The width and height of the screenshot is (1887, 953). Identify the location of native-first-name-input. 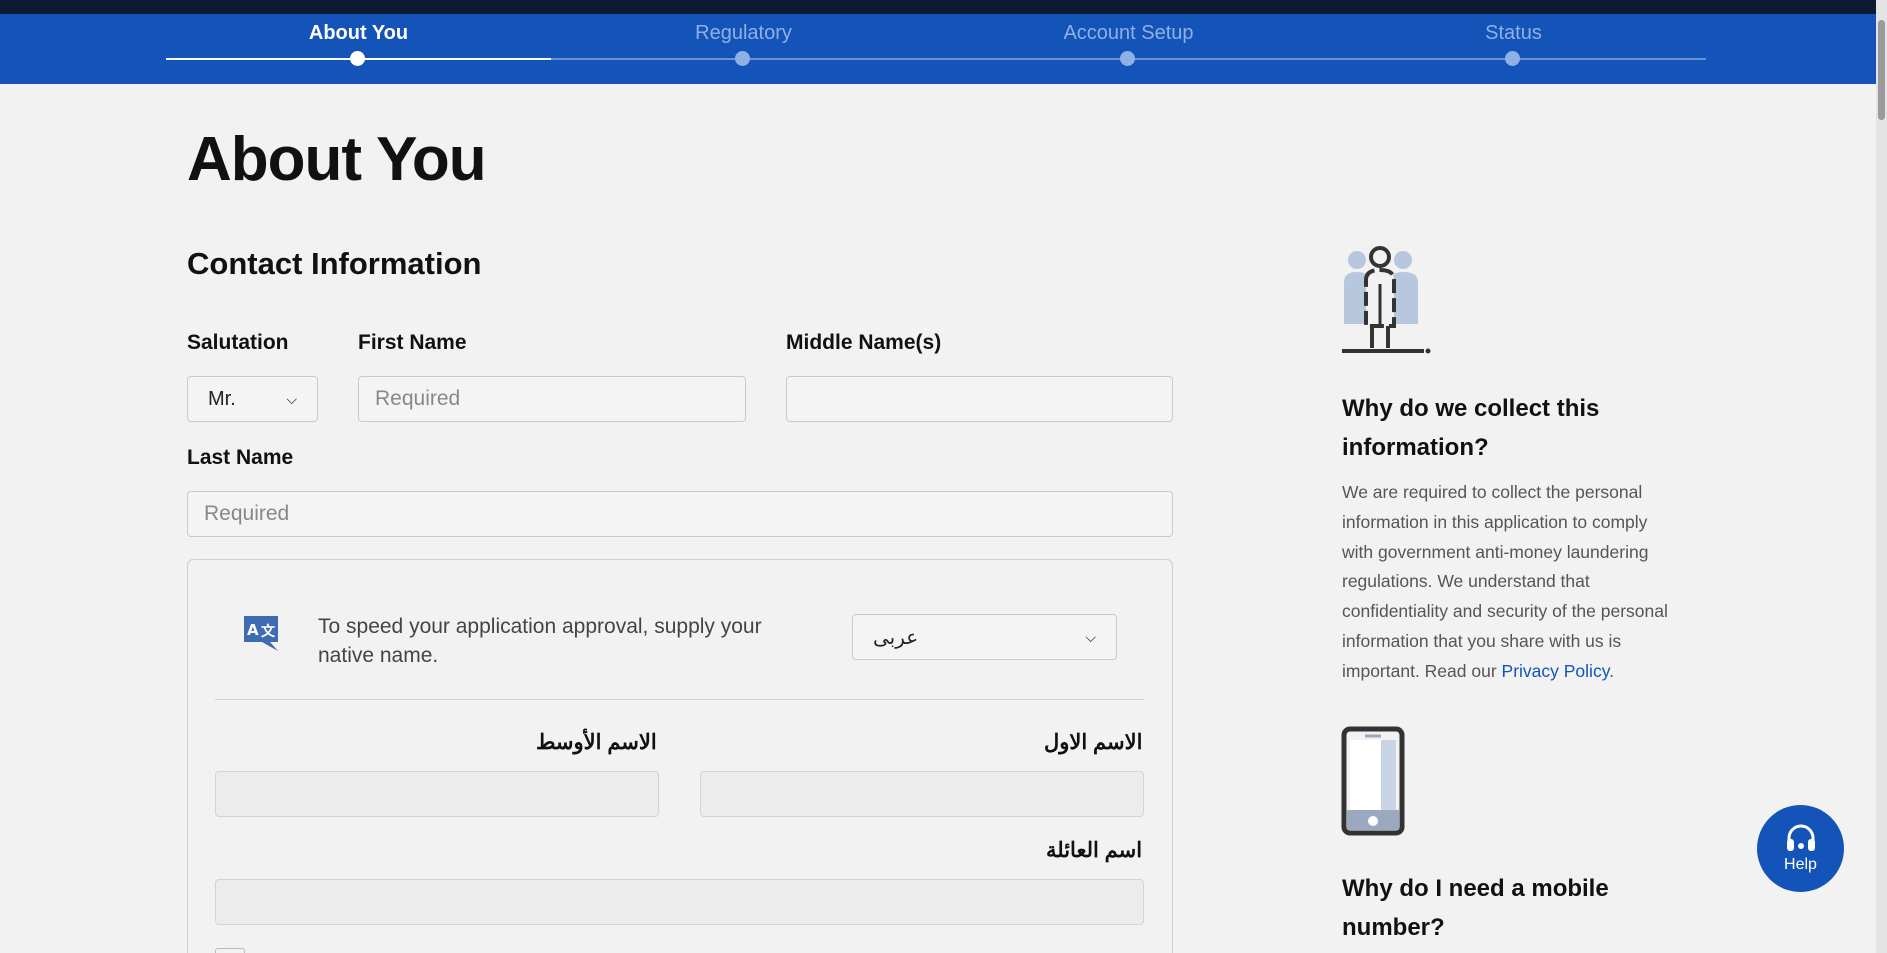
(922, 794).